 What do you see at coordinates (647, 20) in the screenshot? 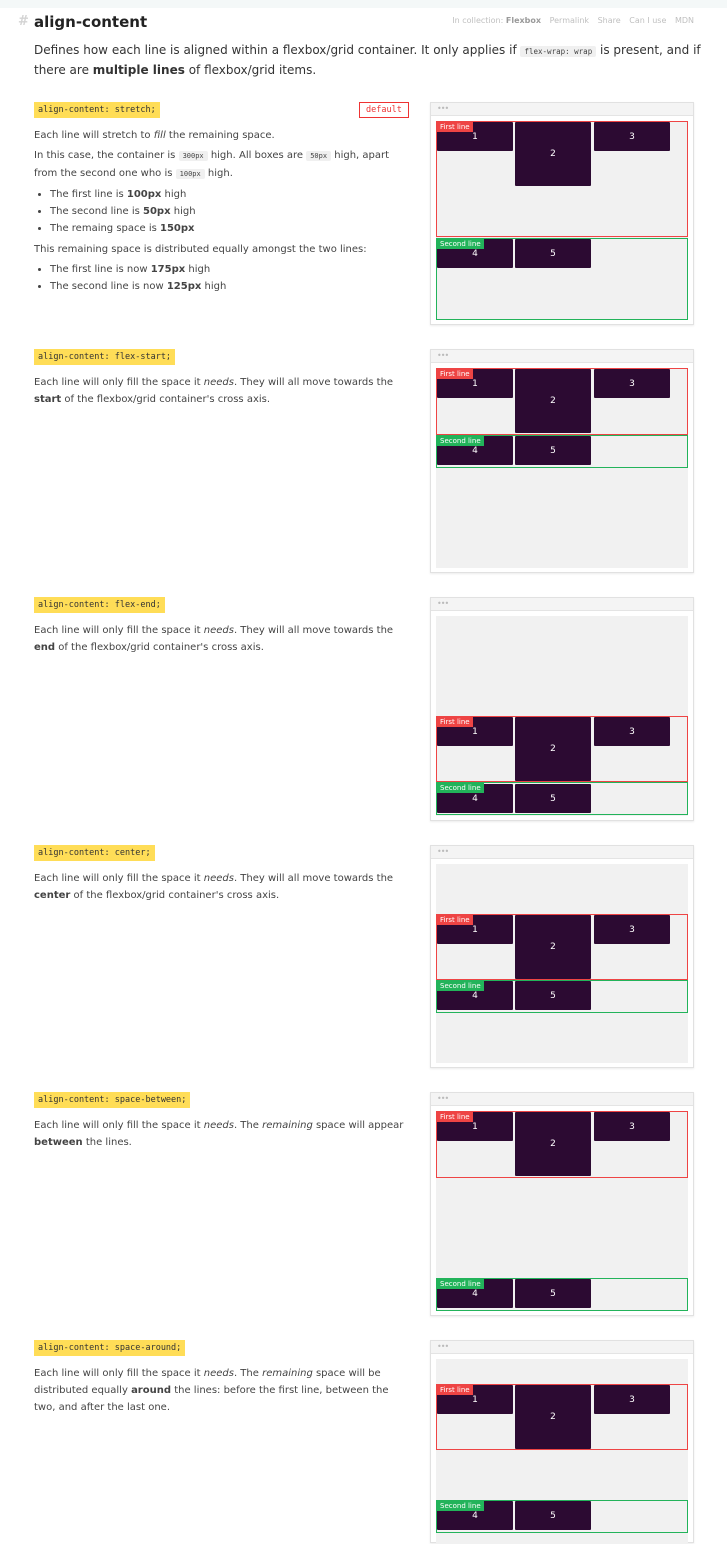
I see `can-i-use-link: Can I use` at bounding box center [647, 20].